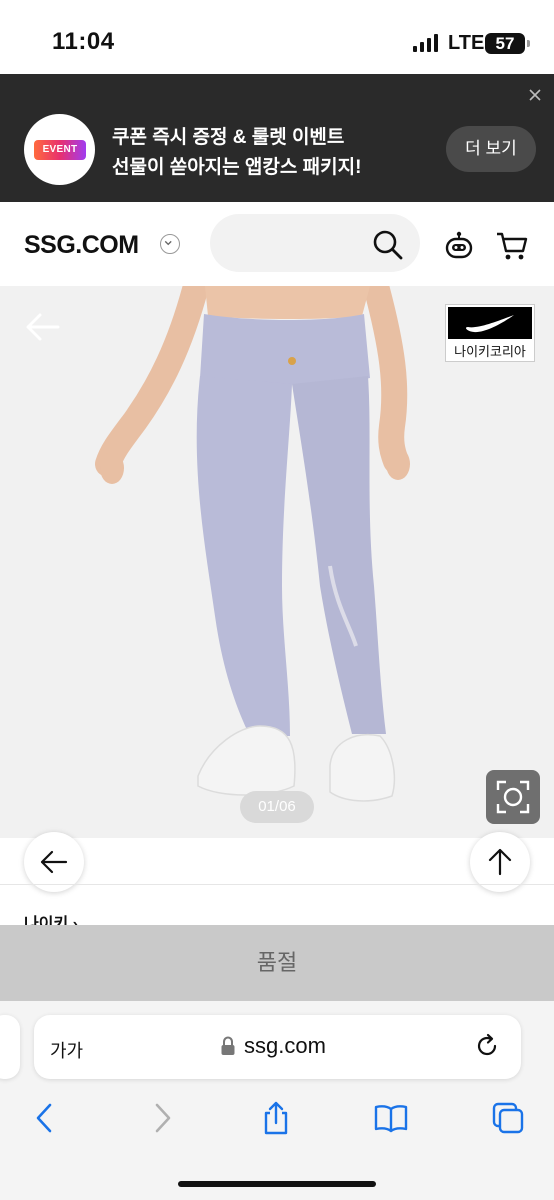 This screenshot has height=1200, width=554. I want to click on event-badge: EVENT, so click(59, 149).